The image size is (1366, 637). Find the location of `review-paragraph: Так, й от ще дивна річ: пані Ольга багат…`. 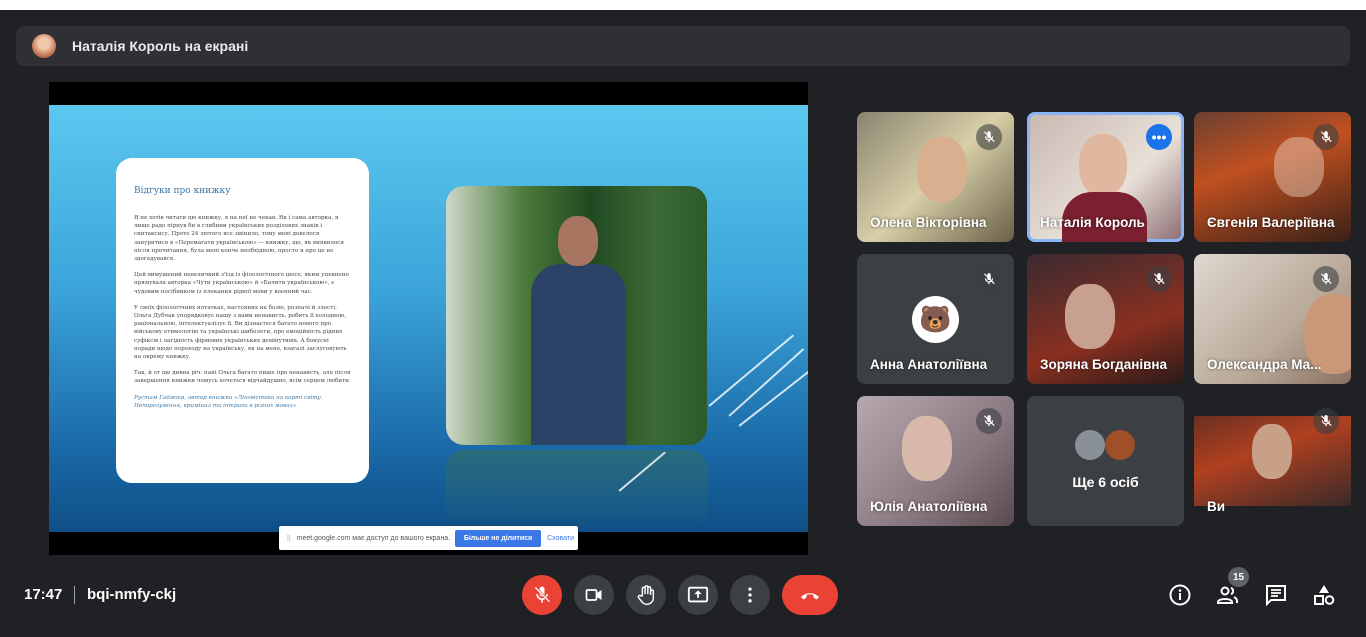

review-paragraph: Так, й от ще дивна річ: пані Ольга багат… is located at coordinates (242, 377).